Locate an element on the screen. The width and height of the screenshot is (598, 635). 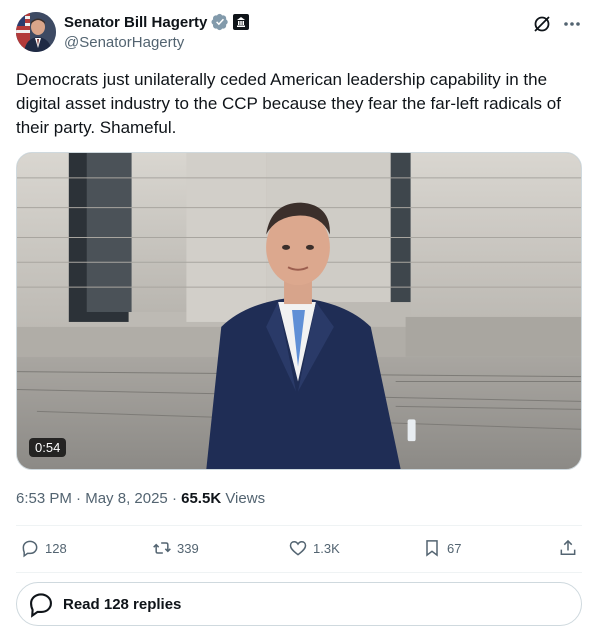
repost-button: 339 is located at coordinates (175, 548).